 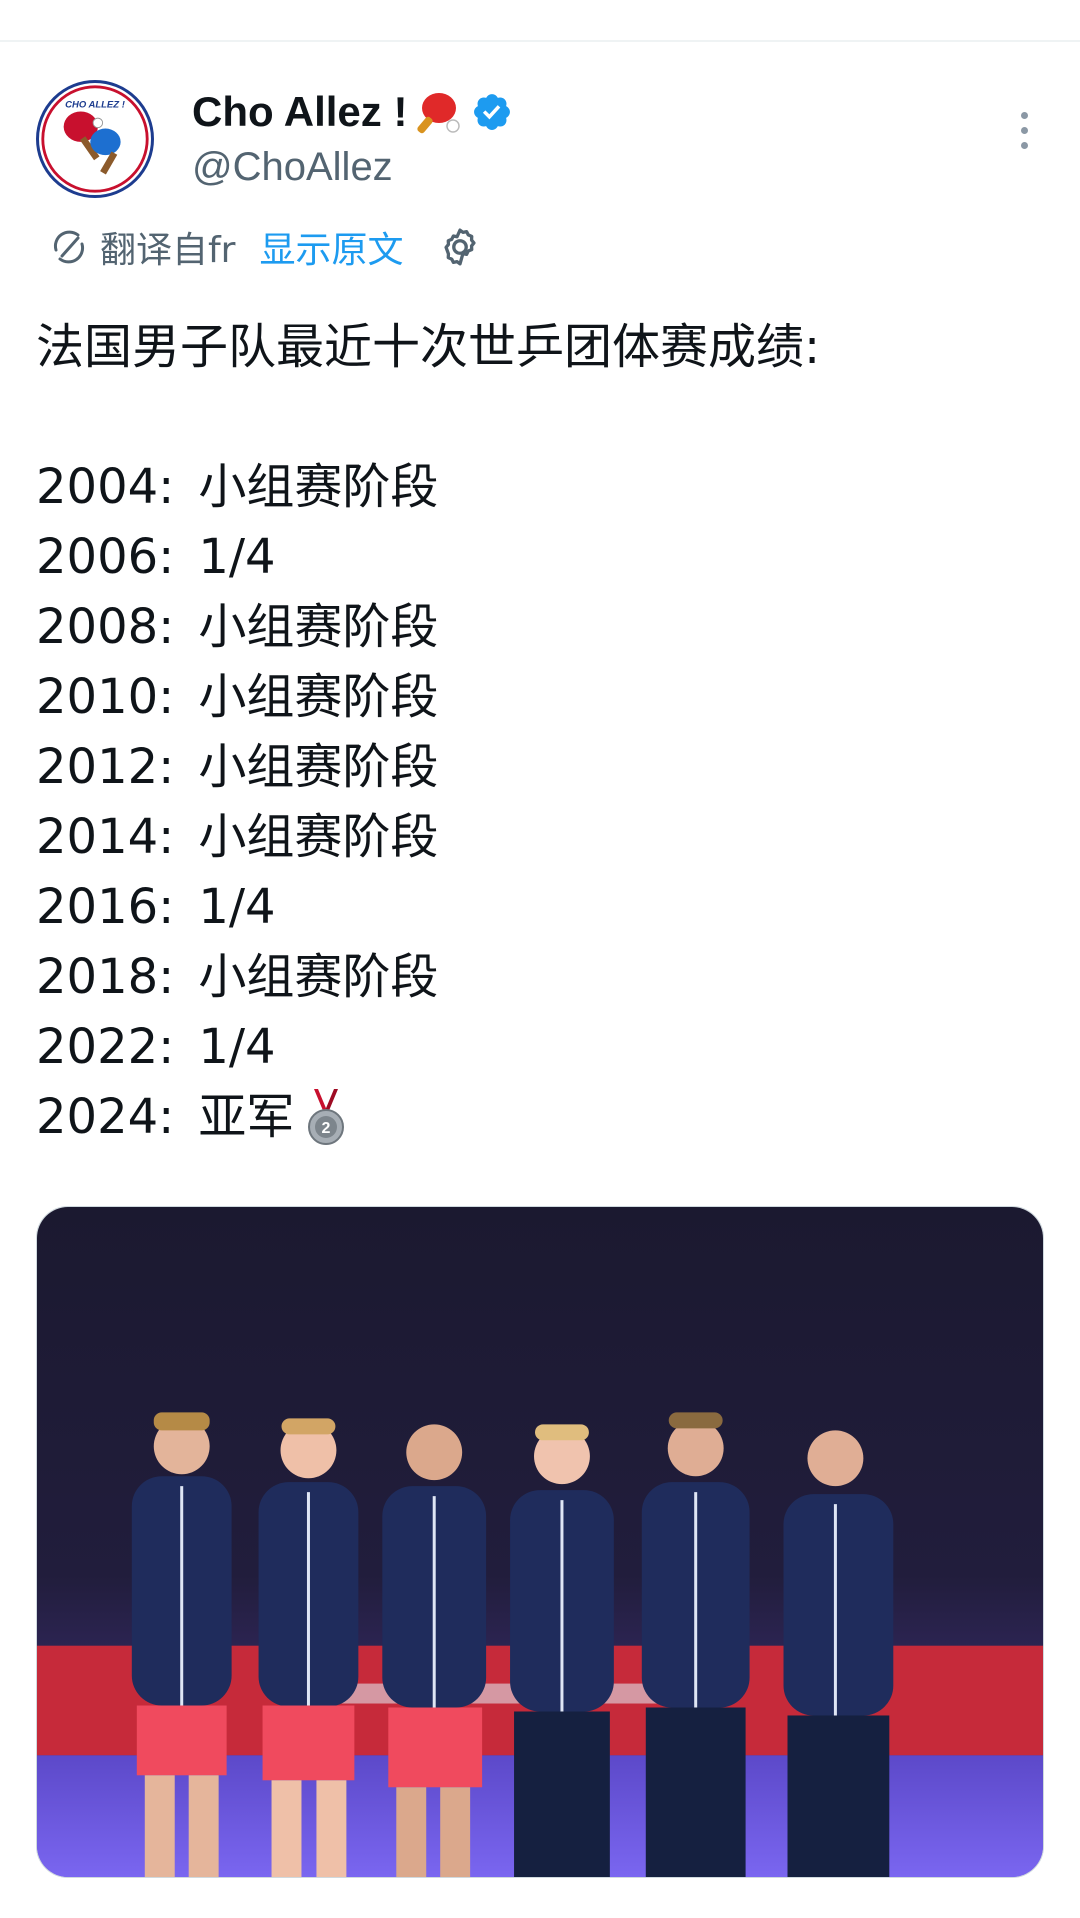 I want to click on result-line: 2014: 小组赛阶段, so click(x=536, y=837).